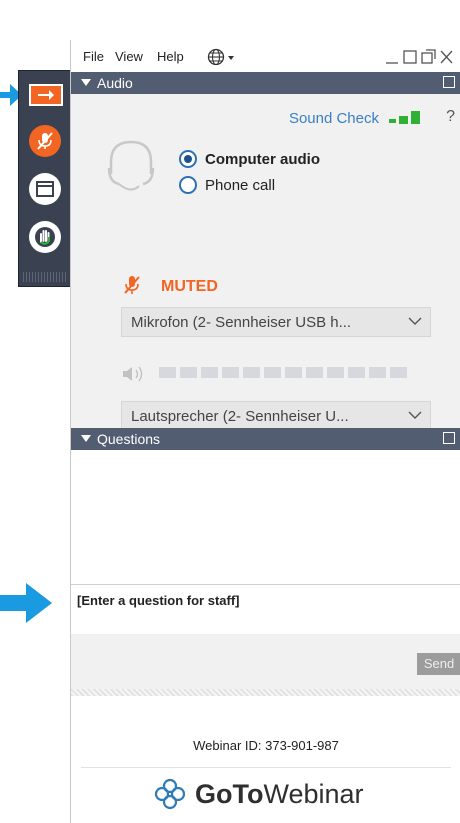 The image size is (460, 823). What do you see at coordinates (446, 57) in the screenshot?
I see `close-icon` at bounding box center [446, 57].